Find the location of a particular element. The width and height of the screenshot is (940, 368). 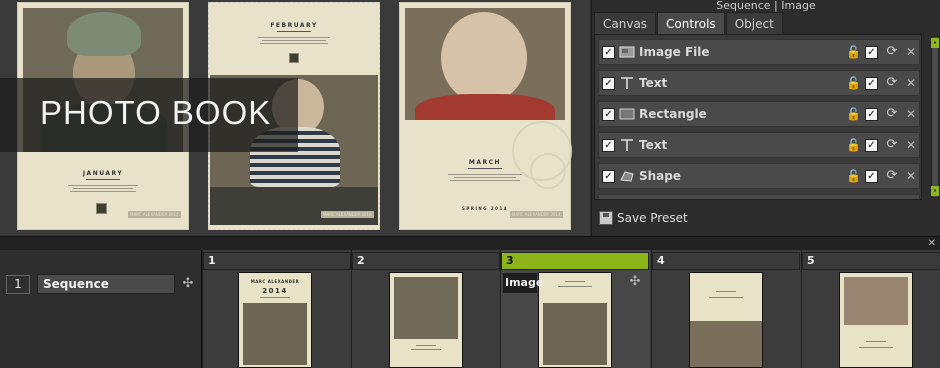

timeline-slot-5: 5 ✕ is located at coordinates (870, 303).